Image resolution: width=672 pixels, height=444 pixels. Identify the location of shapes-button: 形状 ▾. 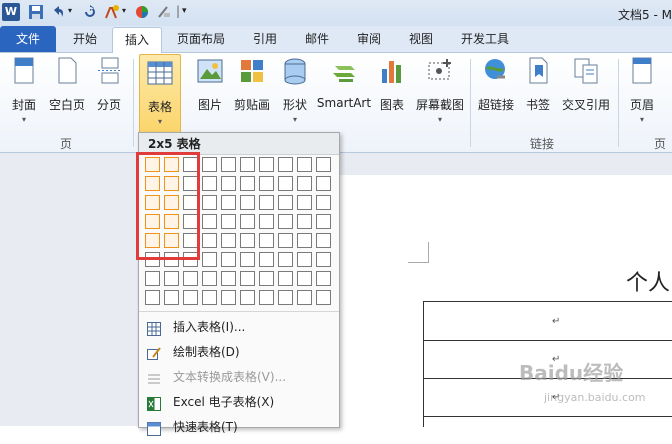
(295, 92).